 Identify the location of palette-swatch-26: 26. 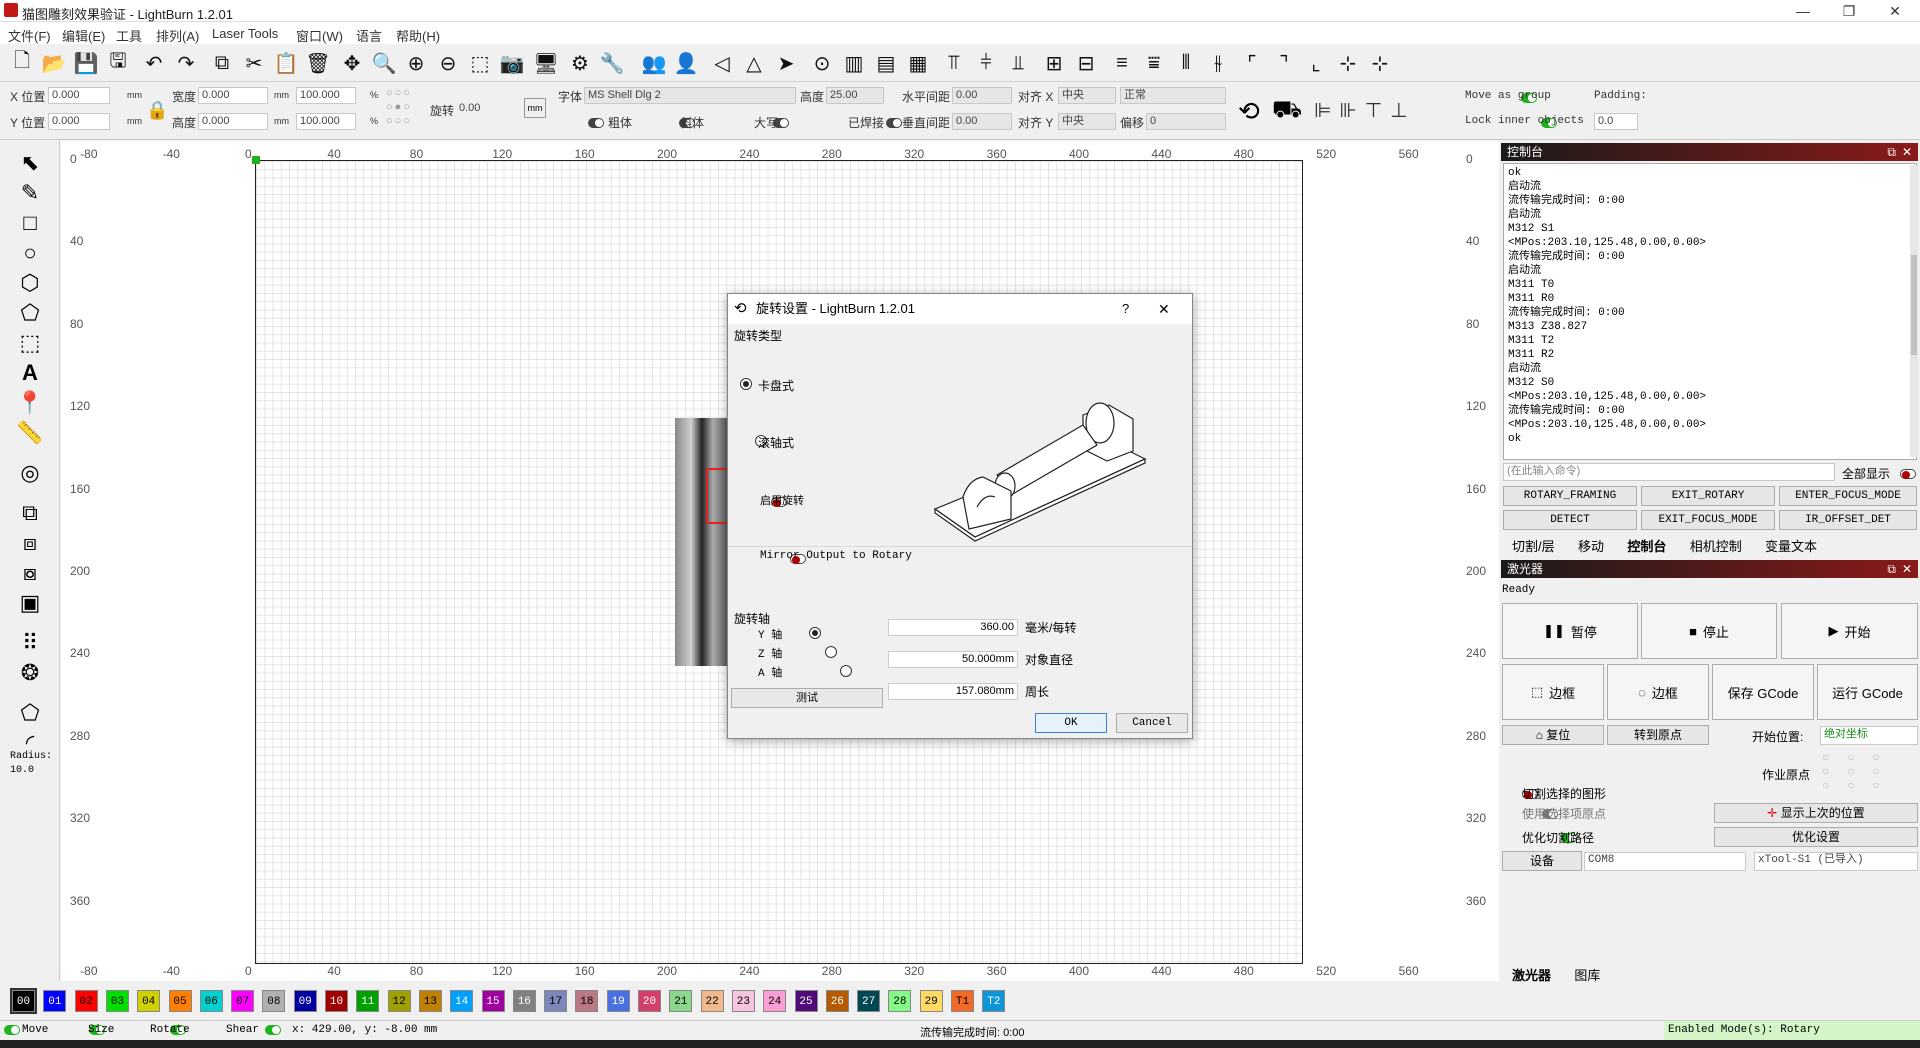
(837, 1001).